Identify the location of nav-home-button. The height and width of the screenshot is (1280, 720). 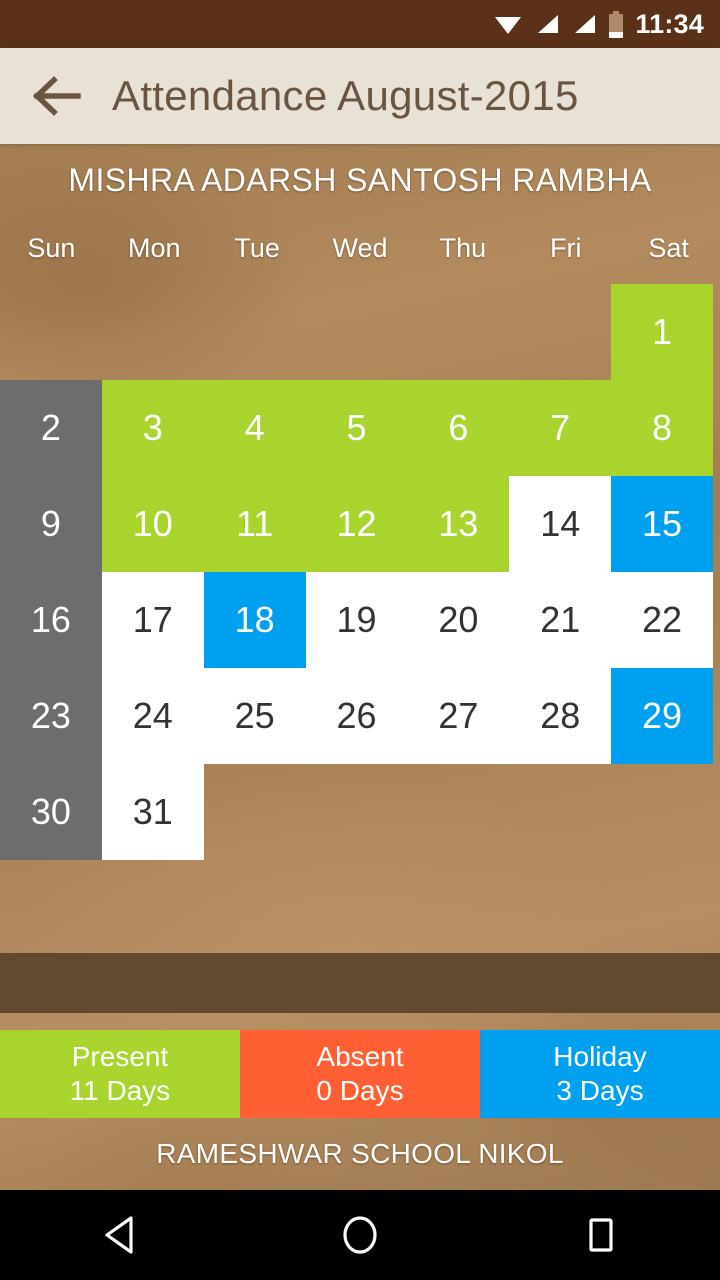
(360, 1235).